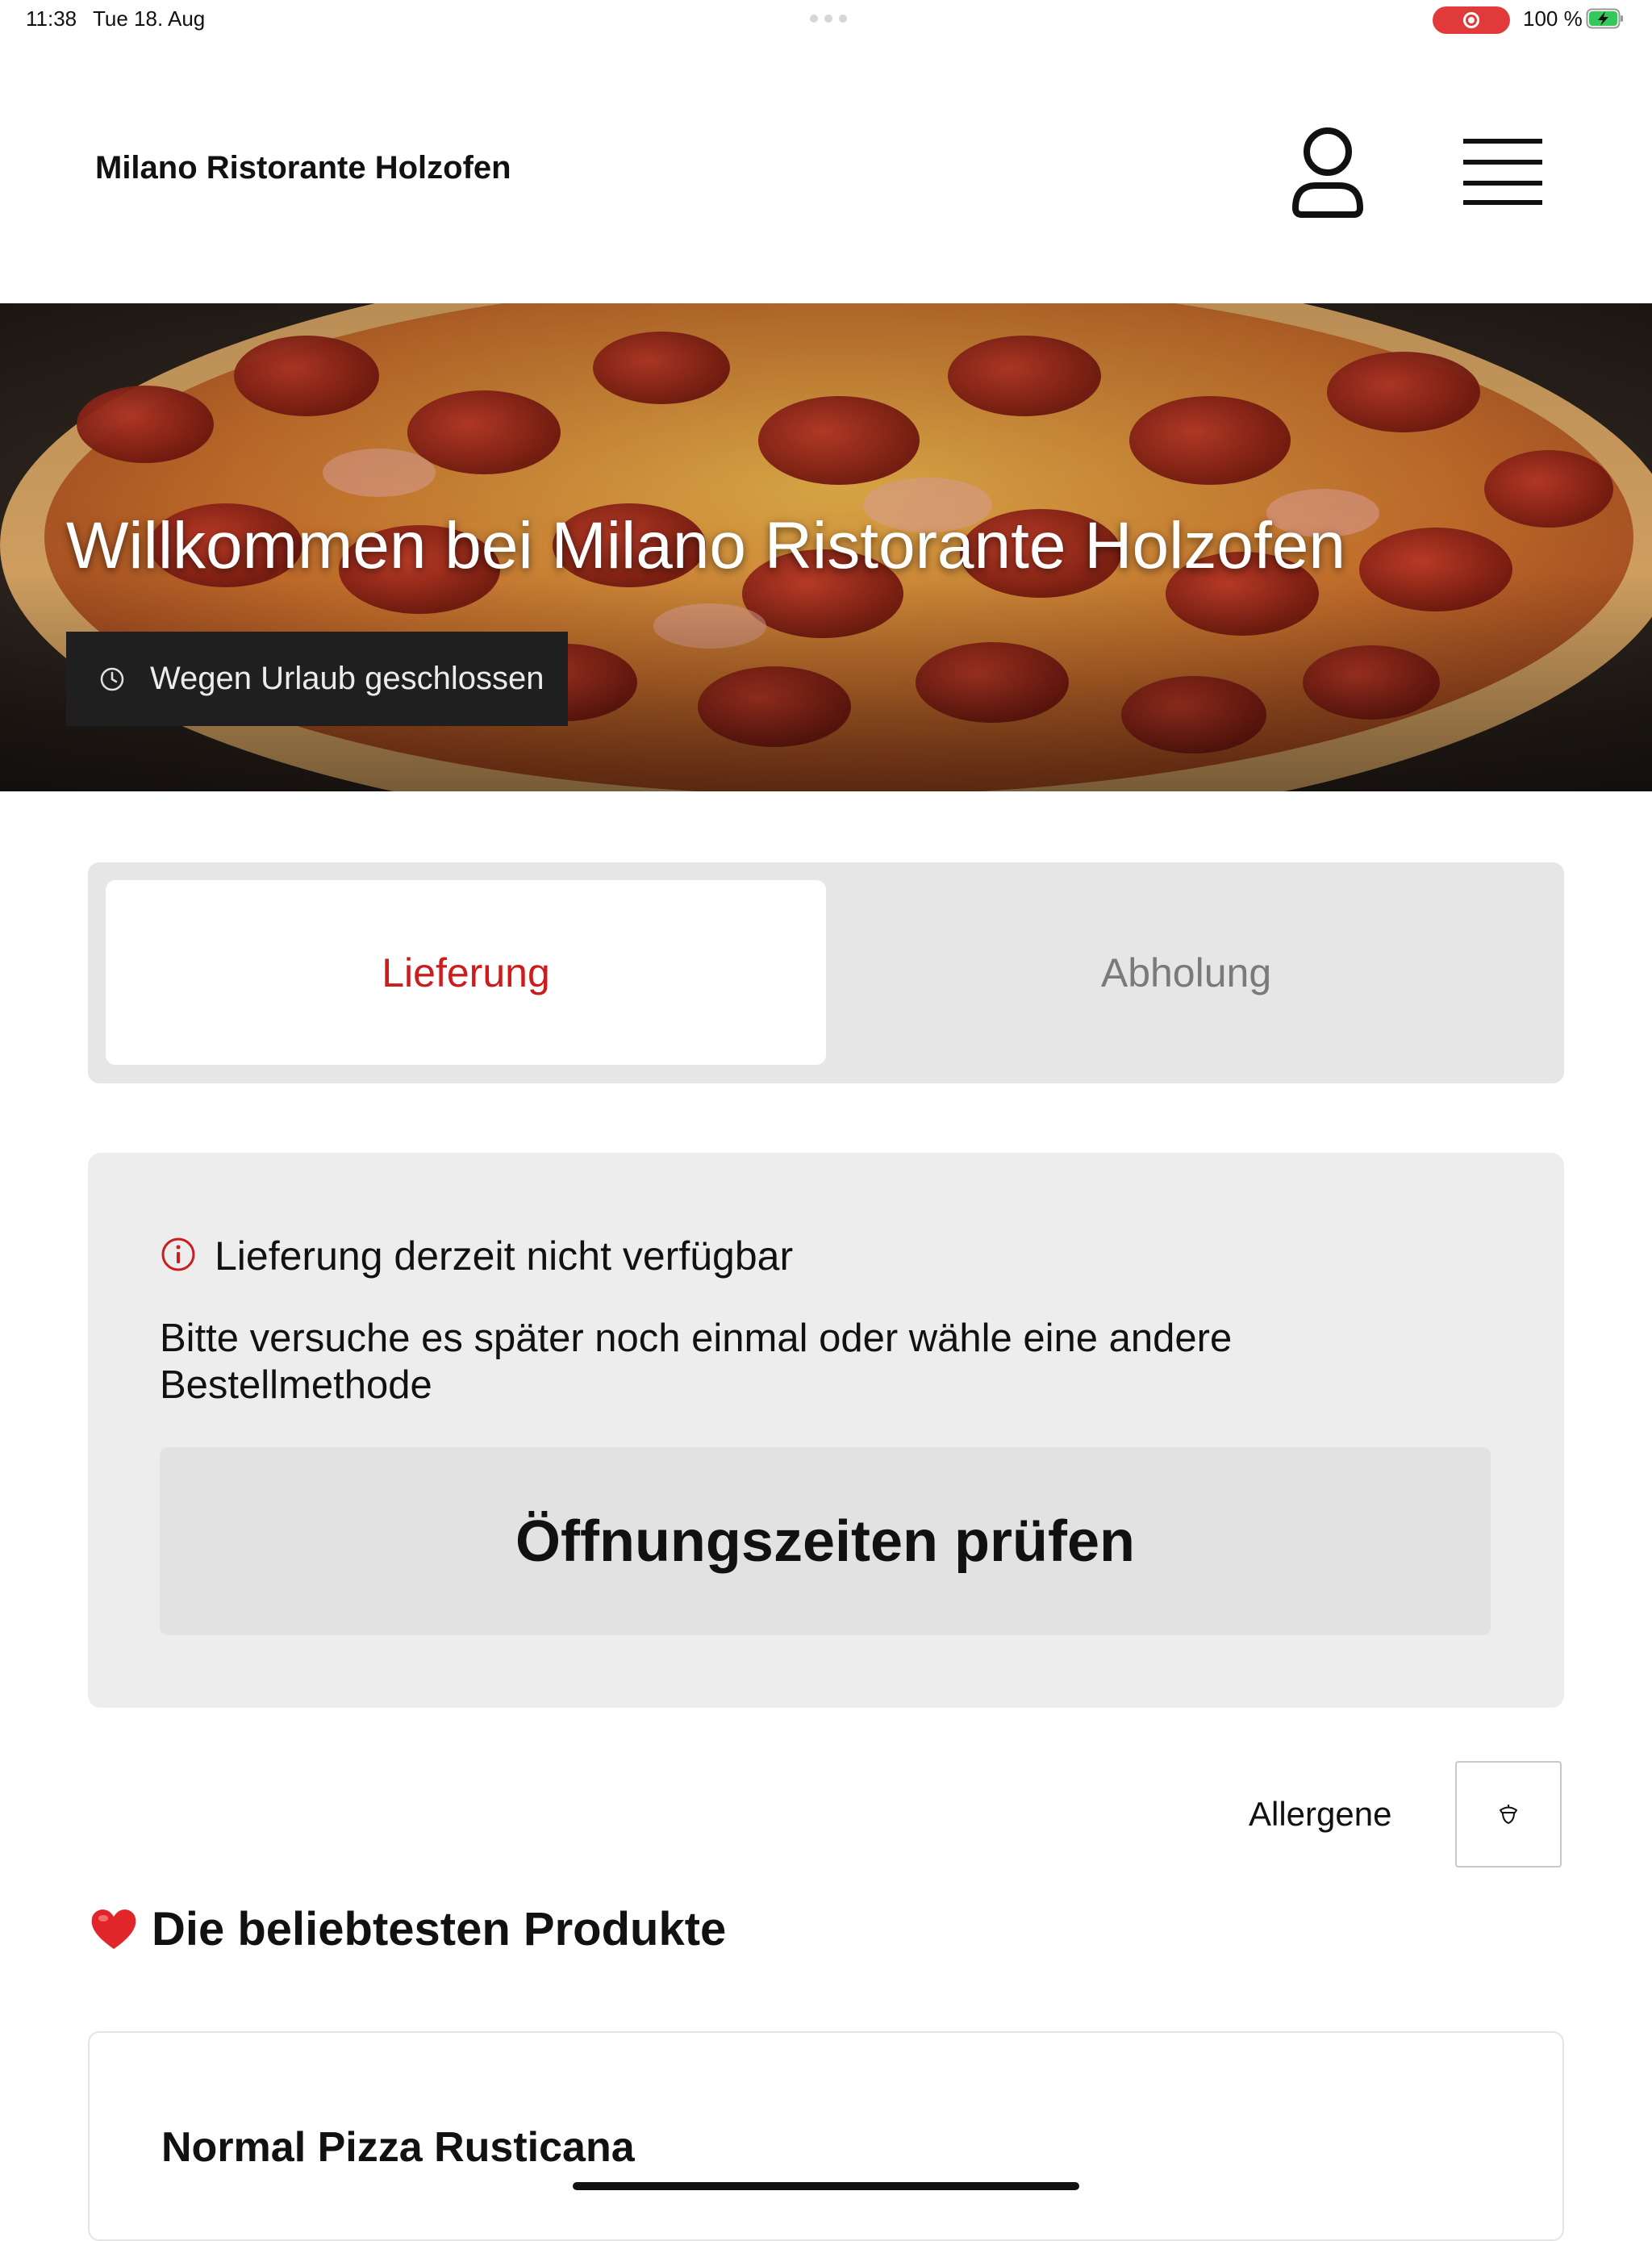 The image size is (1652, 2241). Describe the element at coordinates (398, 2148) in the screenshot. I see `product-name: Normal Pizza Rusticana` at that location.